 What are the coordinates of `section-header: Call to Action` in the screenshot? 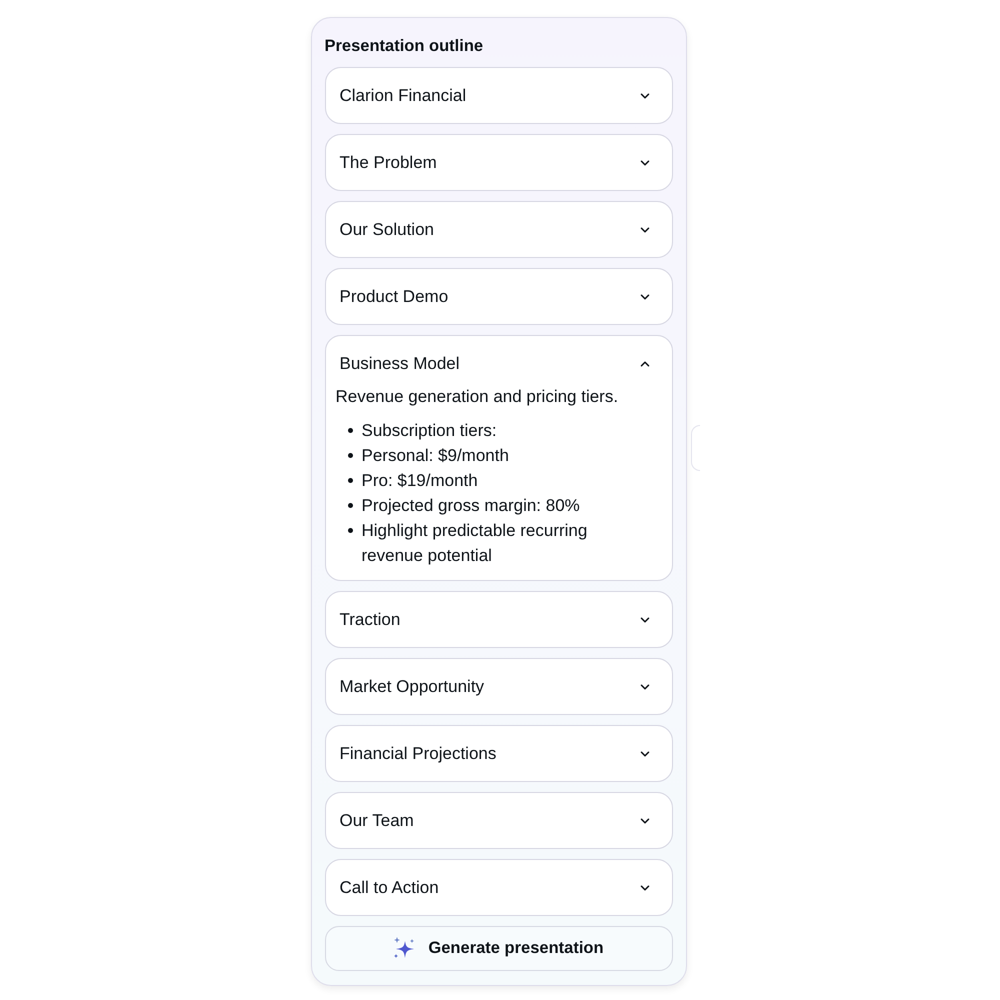 It's located at (499, 887).